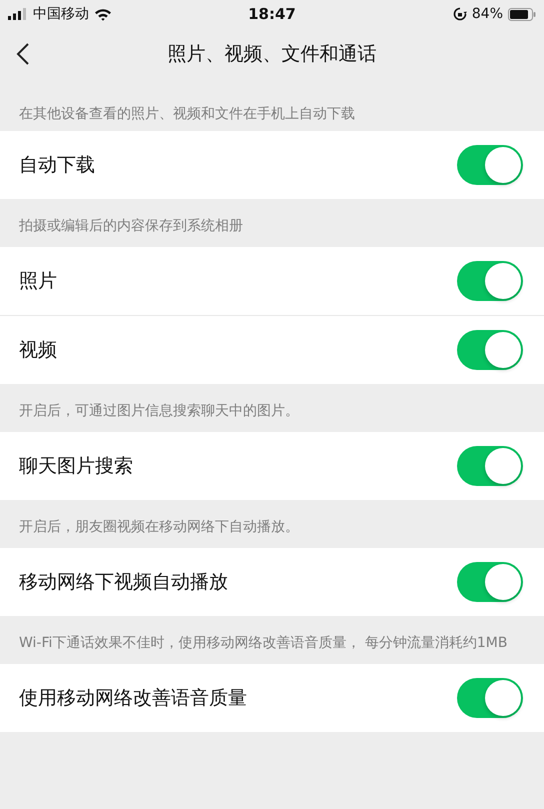 Image resolution: width=544 pixels, height=809 pixels. What do you see at coordinates (263, 643) in the screenshot?
I see `section-hint: Wi-Fi下通话效果不佳时，使用移动网络改善语音质量， 每分钟流量消耗约1MB` at bounding box center [263, 643].